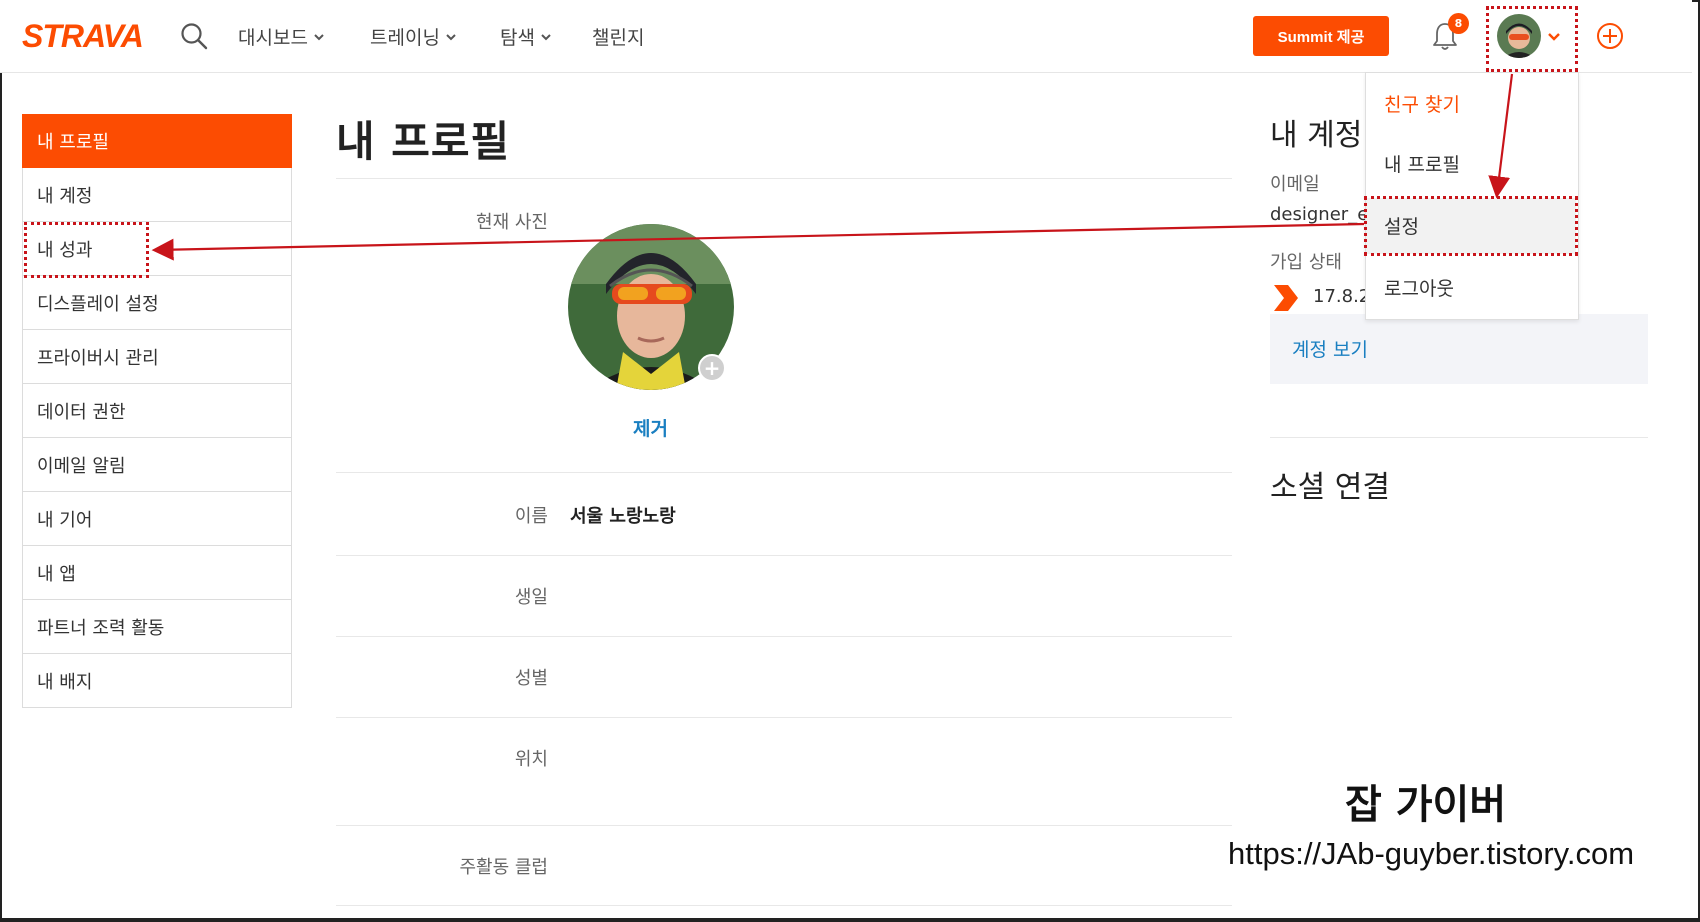  I want to click on sidebar-item-partner-activities: 파트너 조력 활동, so click(157, 627).